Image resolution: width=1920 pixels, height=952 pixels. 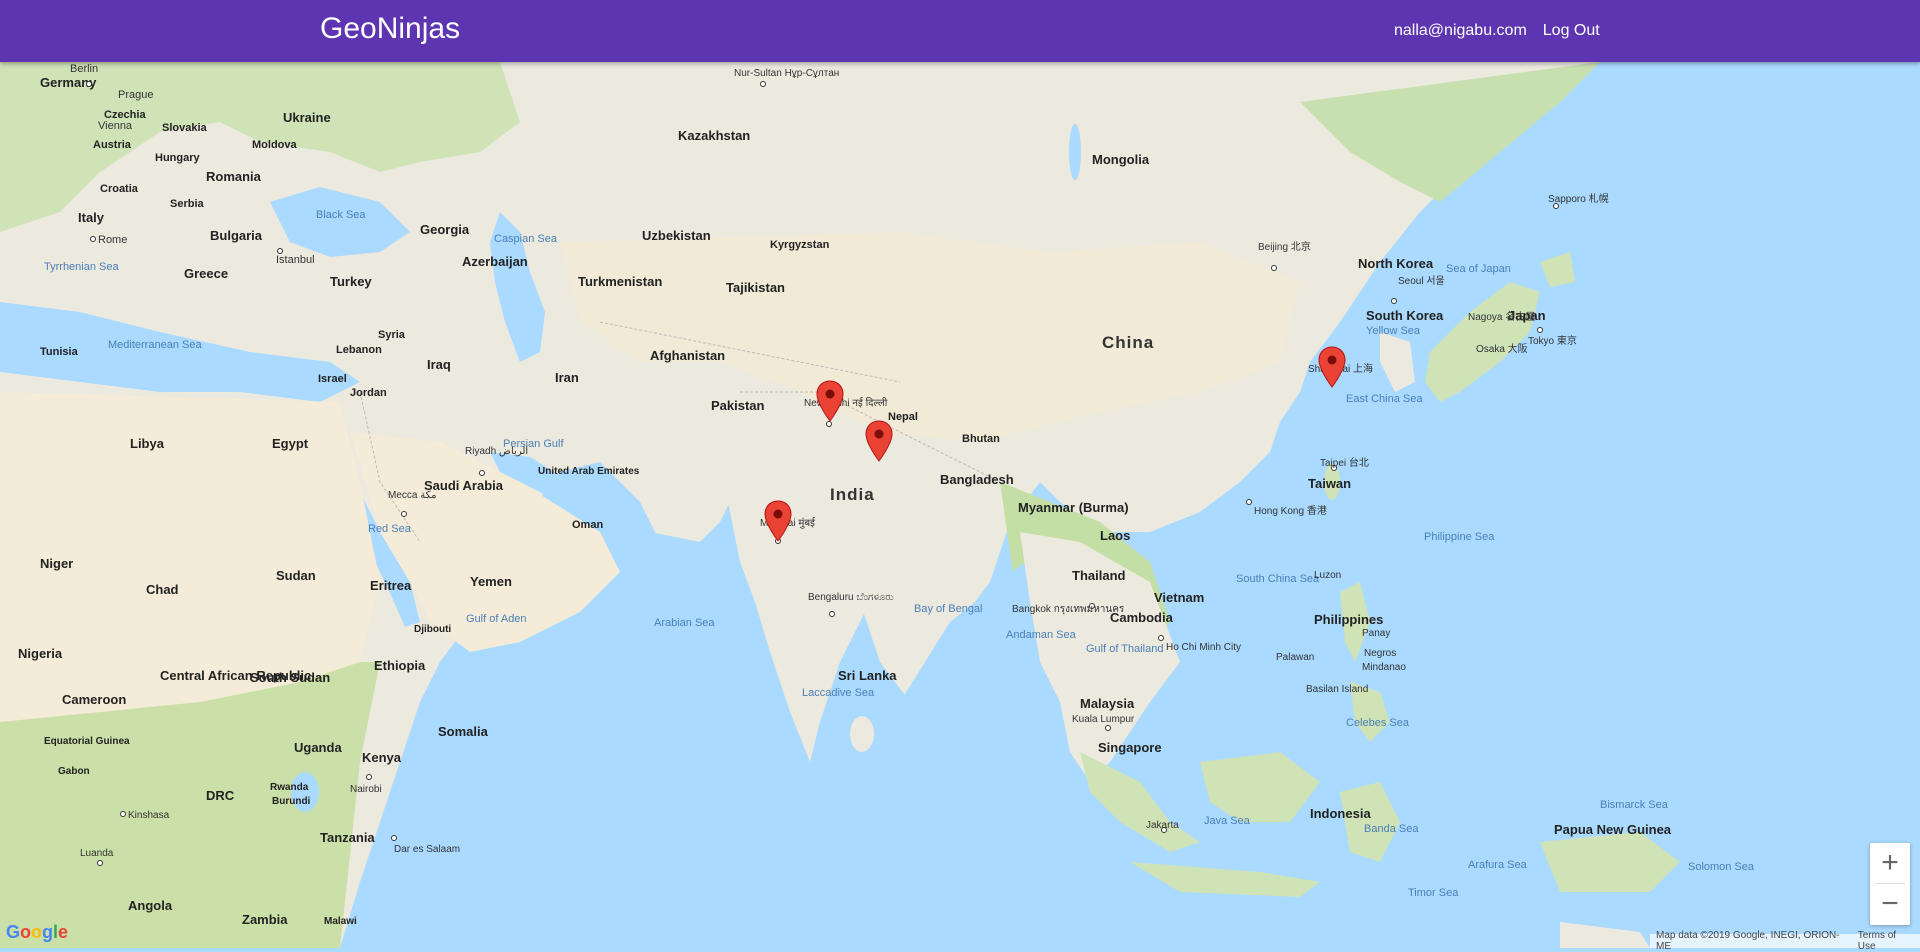 What do you see at coordinates (1376, 633) in the screenshot?
I see `city-panay: Panay` at bounding box center [1376, 633].